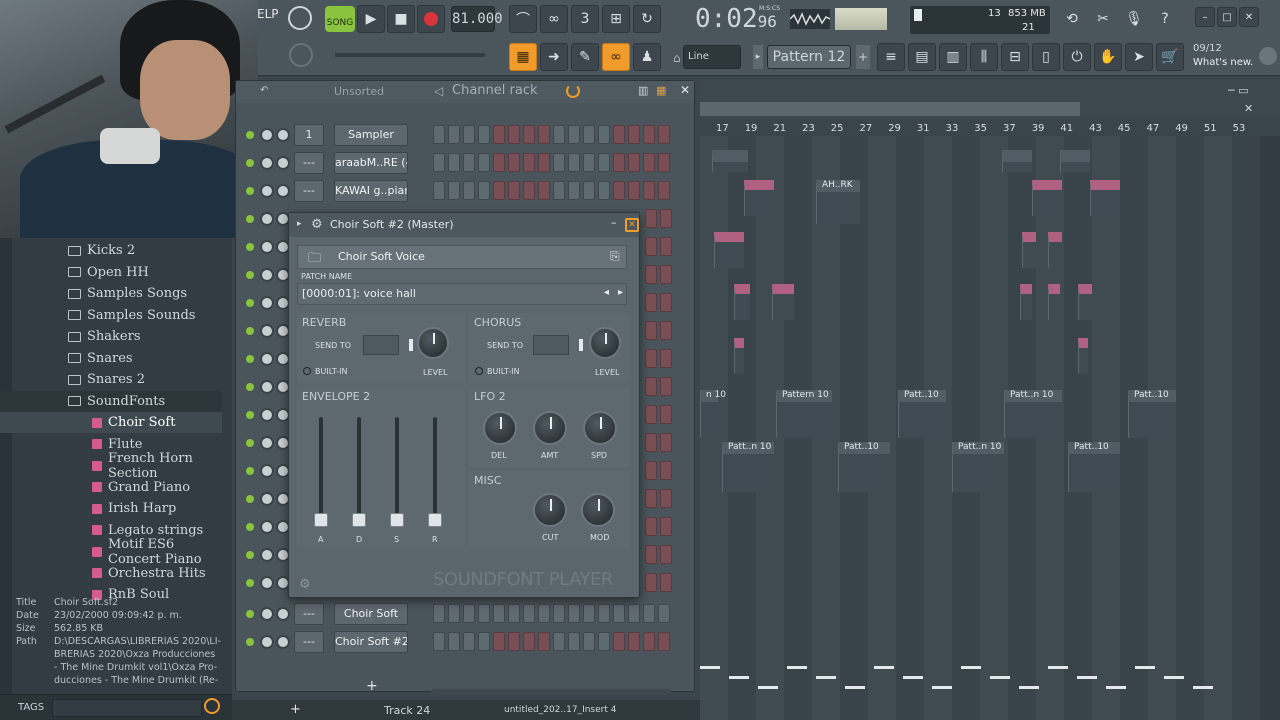 The width and height of the screenshot is (1280, 720). I want to click on touch-keyboard-icon: ✋, so click(1108, 57).